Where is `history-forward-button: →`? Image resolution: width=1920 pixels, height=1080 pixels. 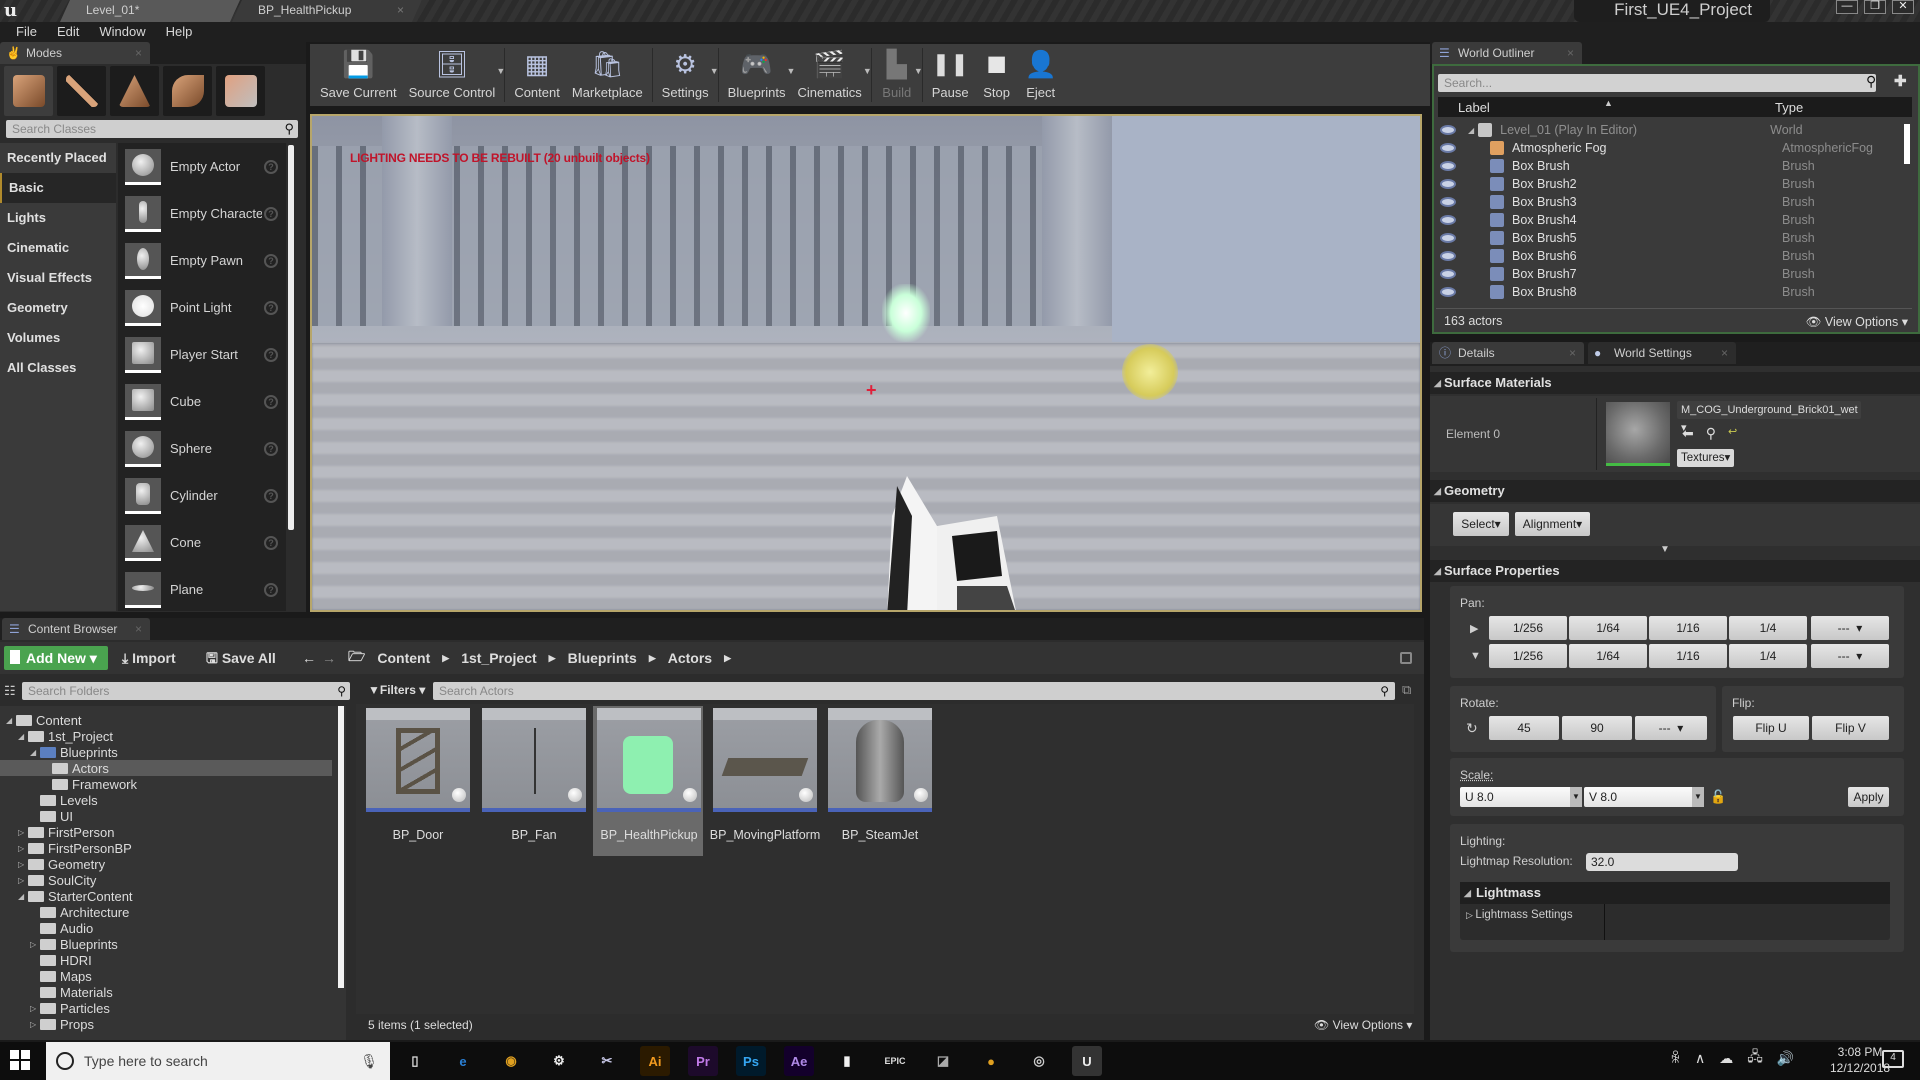 history-forward-button: → is located at coordinates (329, 658).